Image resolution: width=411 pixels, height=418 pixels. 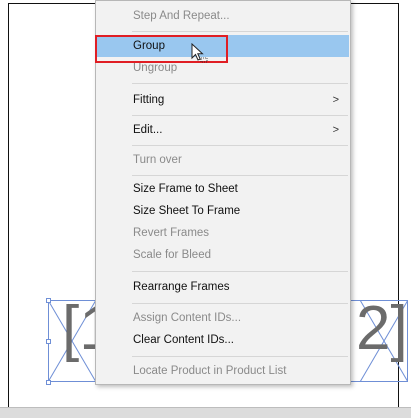 I want to click on menu-item-size-sheet-to-frame: Size Sheet To Frame, so click(x=223, y=211).